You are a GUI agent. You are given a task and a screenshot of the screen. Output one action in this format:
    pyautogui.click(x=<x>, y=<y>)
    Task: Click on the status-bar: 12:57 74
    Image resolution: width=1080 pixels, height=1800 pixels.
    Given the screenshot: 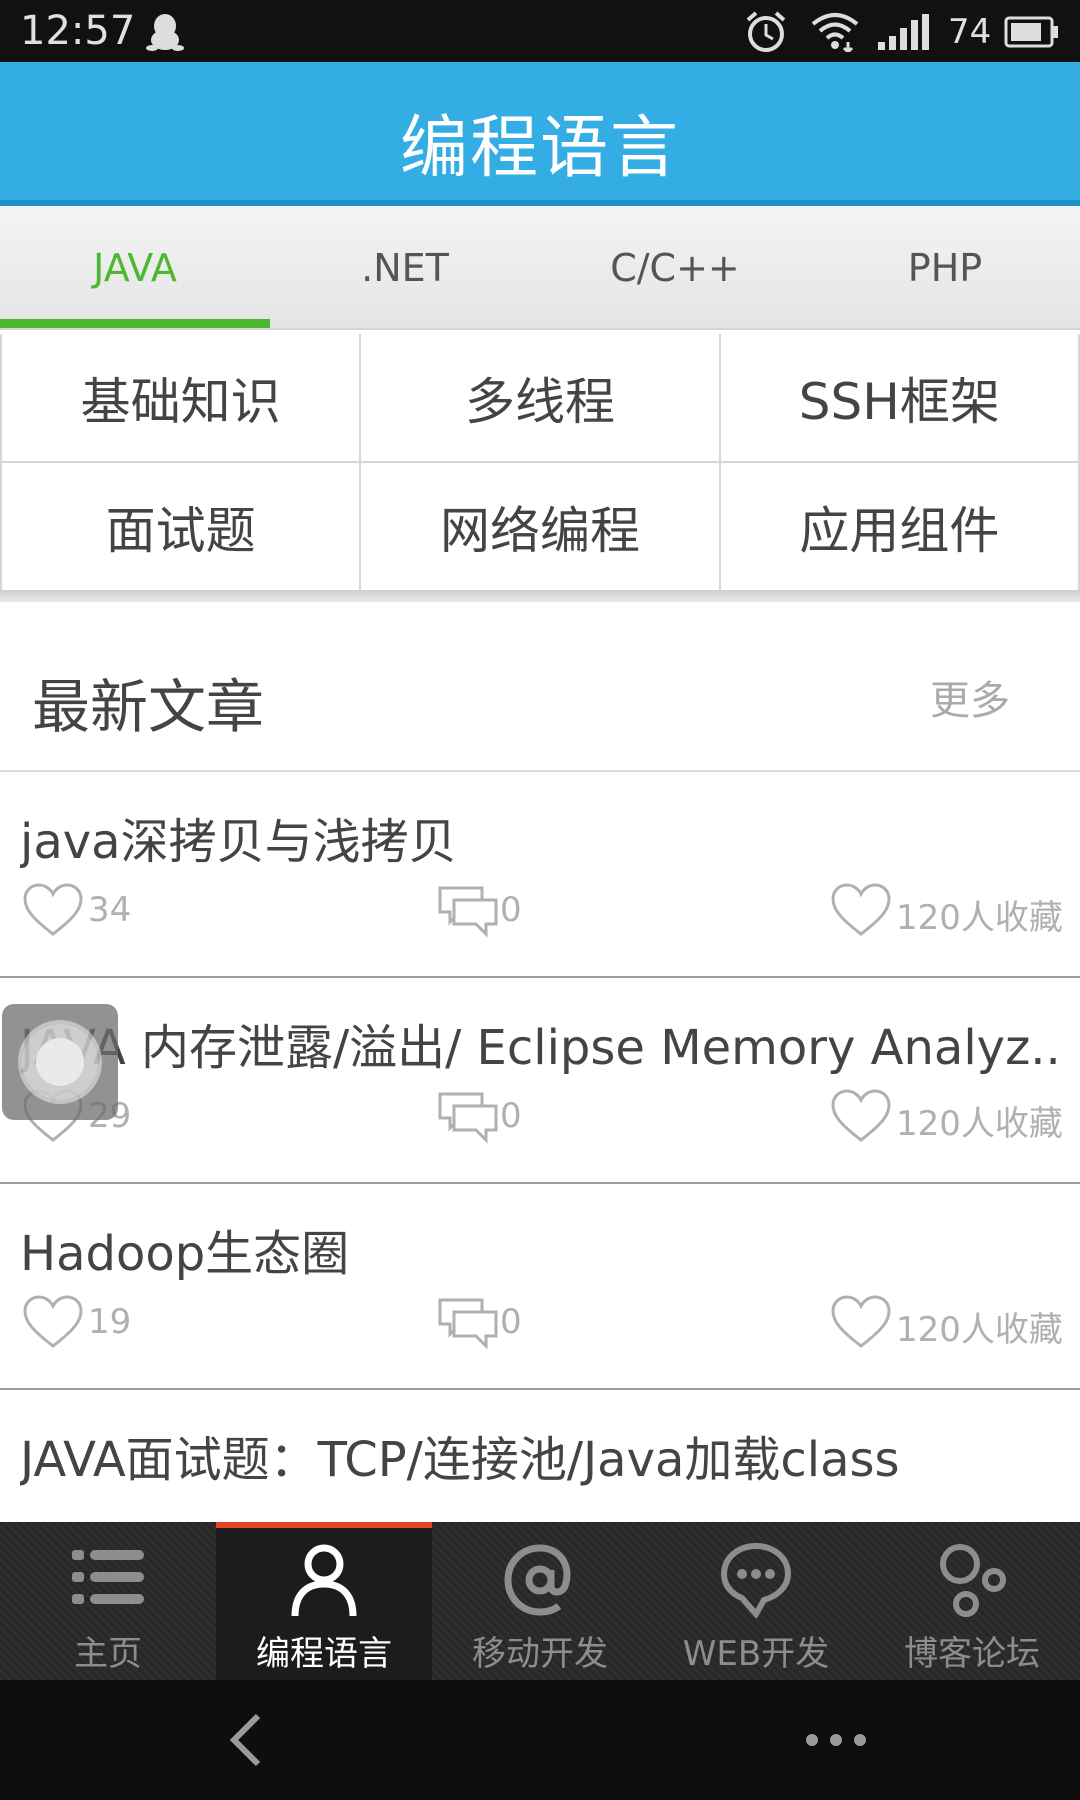 What is the action you would take?
    pyautogui.click(x=540, y=31)
    